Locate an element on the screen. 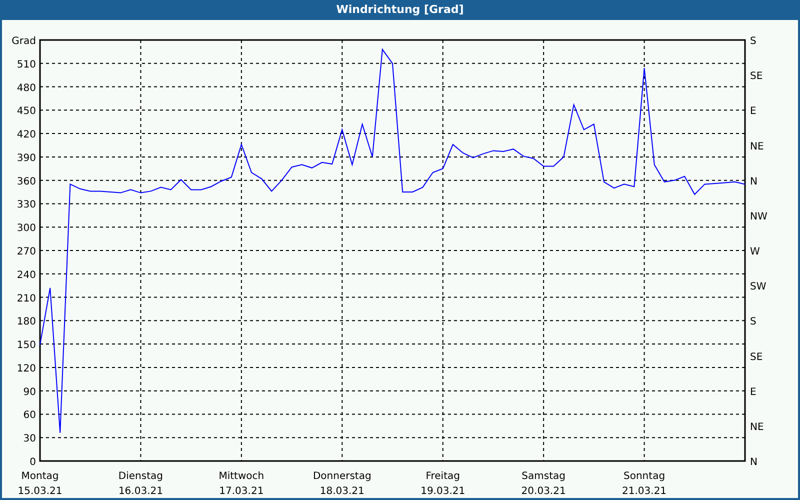 This screenshot has height=500, width=800. y-tick-label: 120 is located at coordinates (26, 368).